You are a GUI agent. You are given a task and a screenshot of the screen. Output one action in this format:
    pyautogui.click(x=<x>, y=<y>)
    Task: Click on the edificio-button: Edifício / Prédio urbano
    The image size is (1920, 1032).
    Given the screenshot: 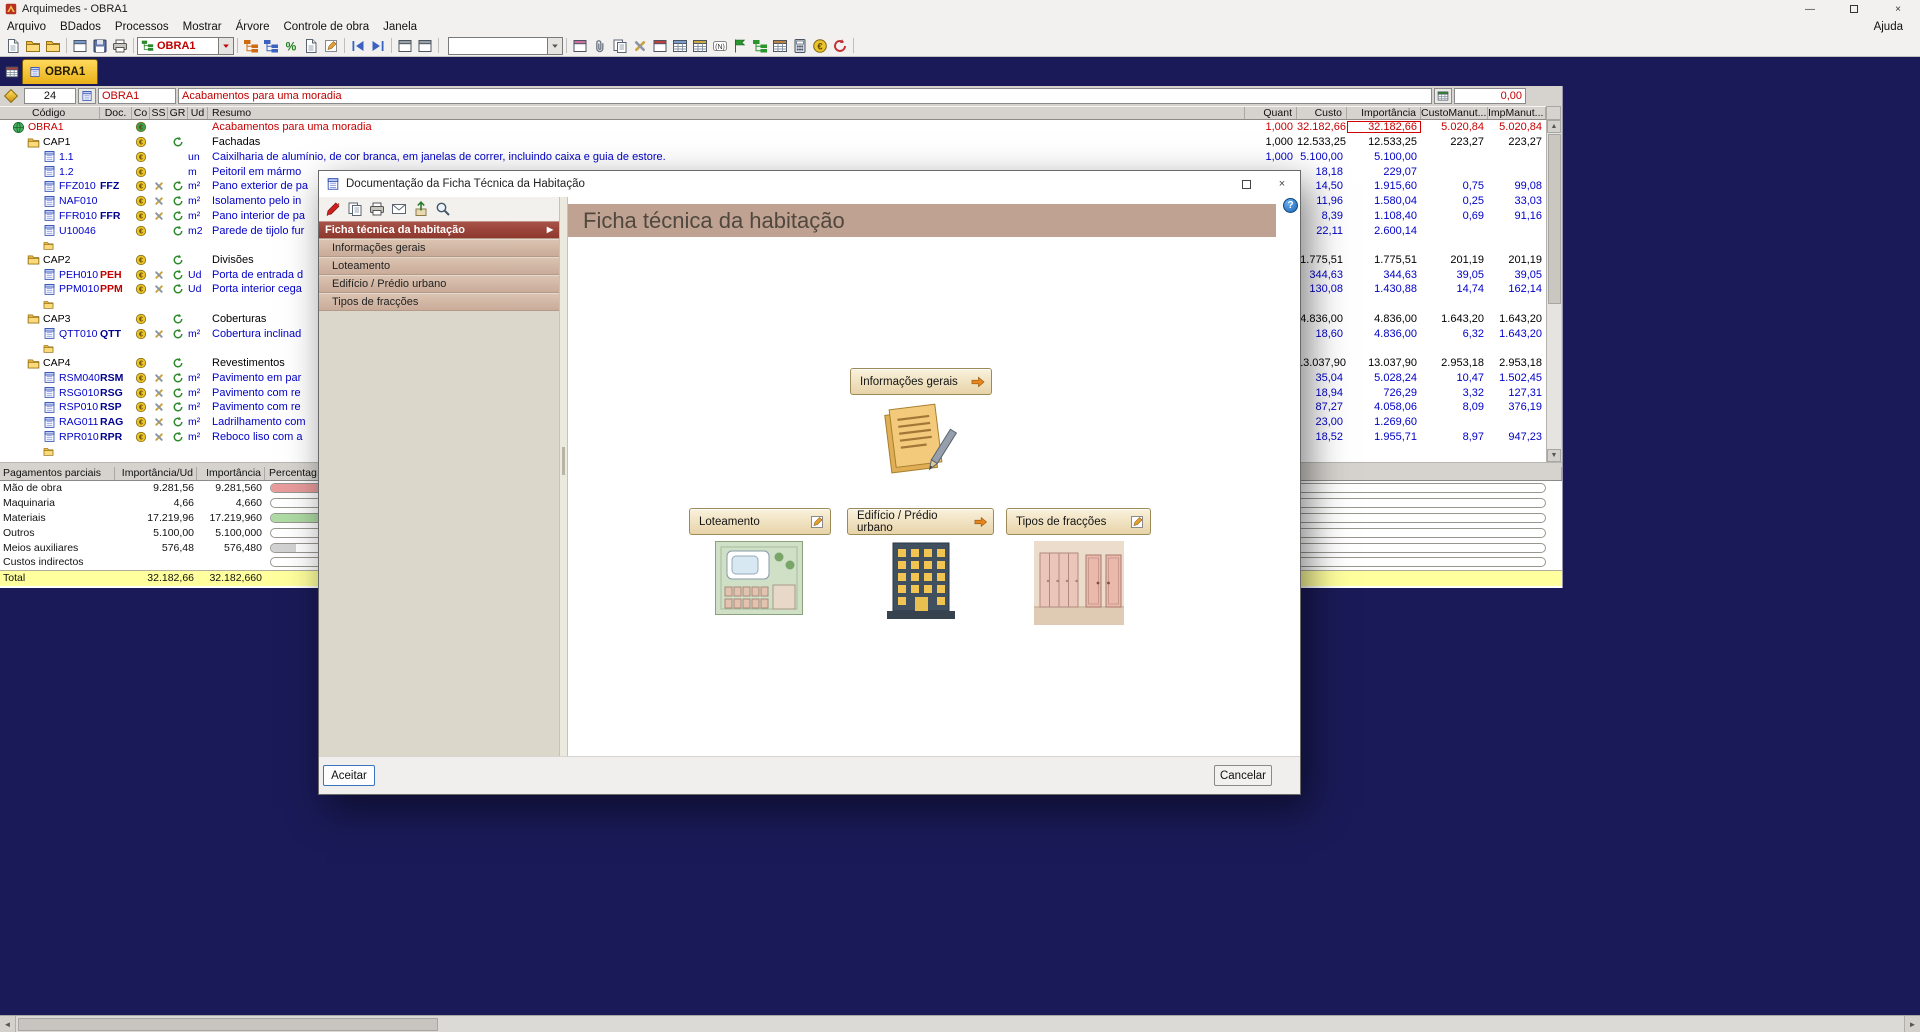 What is the action you would take?
    pyautogui.click(x=920, y=521)
    